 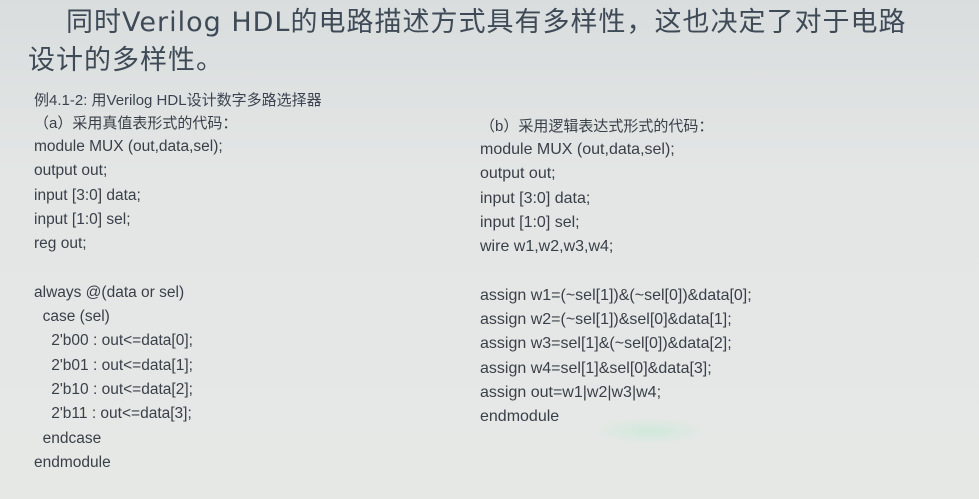 What do you see at coordinates (616, 295) in the screenshot?
I see `code-line: assign w1=(~sel[1])&(~sel[0])&data[0];` at bounding box center [616, 295].